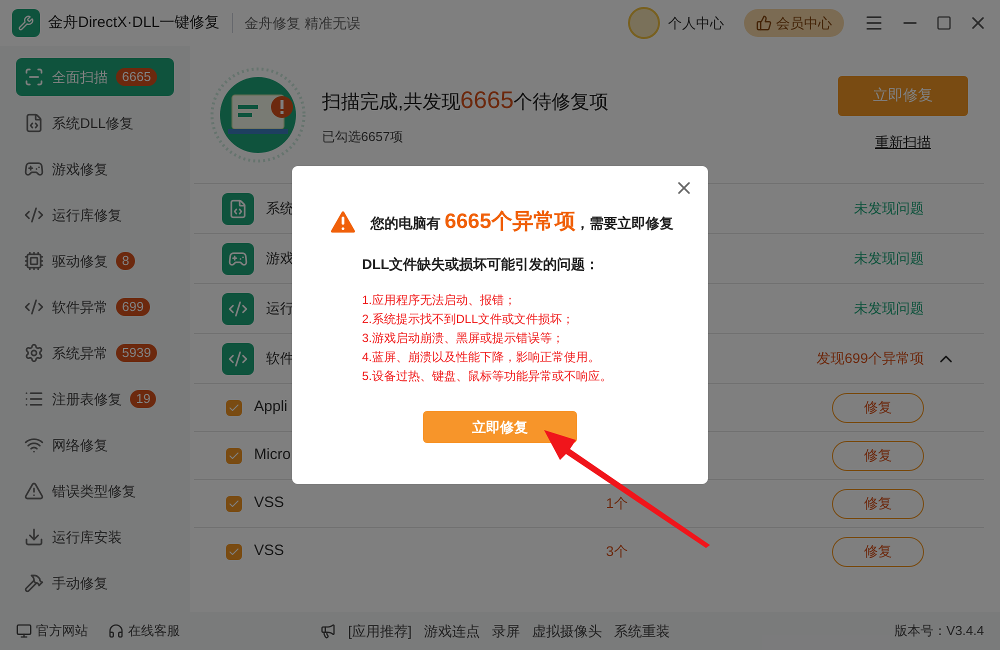 The width and height of the screenshot is (1000, 650). I want to click on sidebar-item: 手动修复, so click(95, 583).